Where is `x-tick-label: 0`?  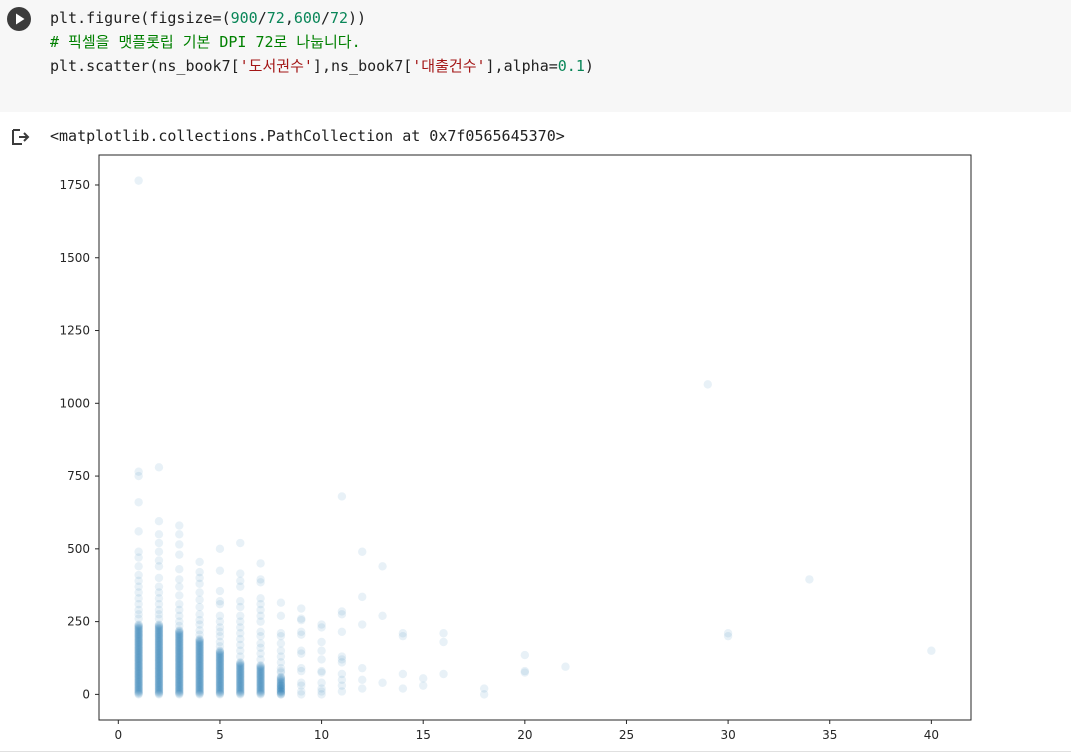 x-tick-label: 0 is located at coordinates (118, 735).